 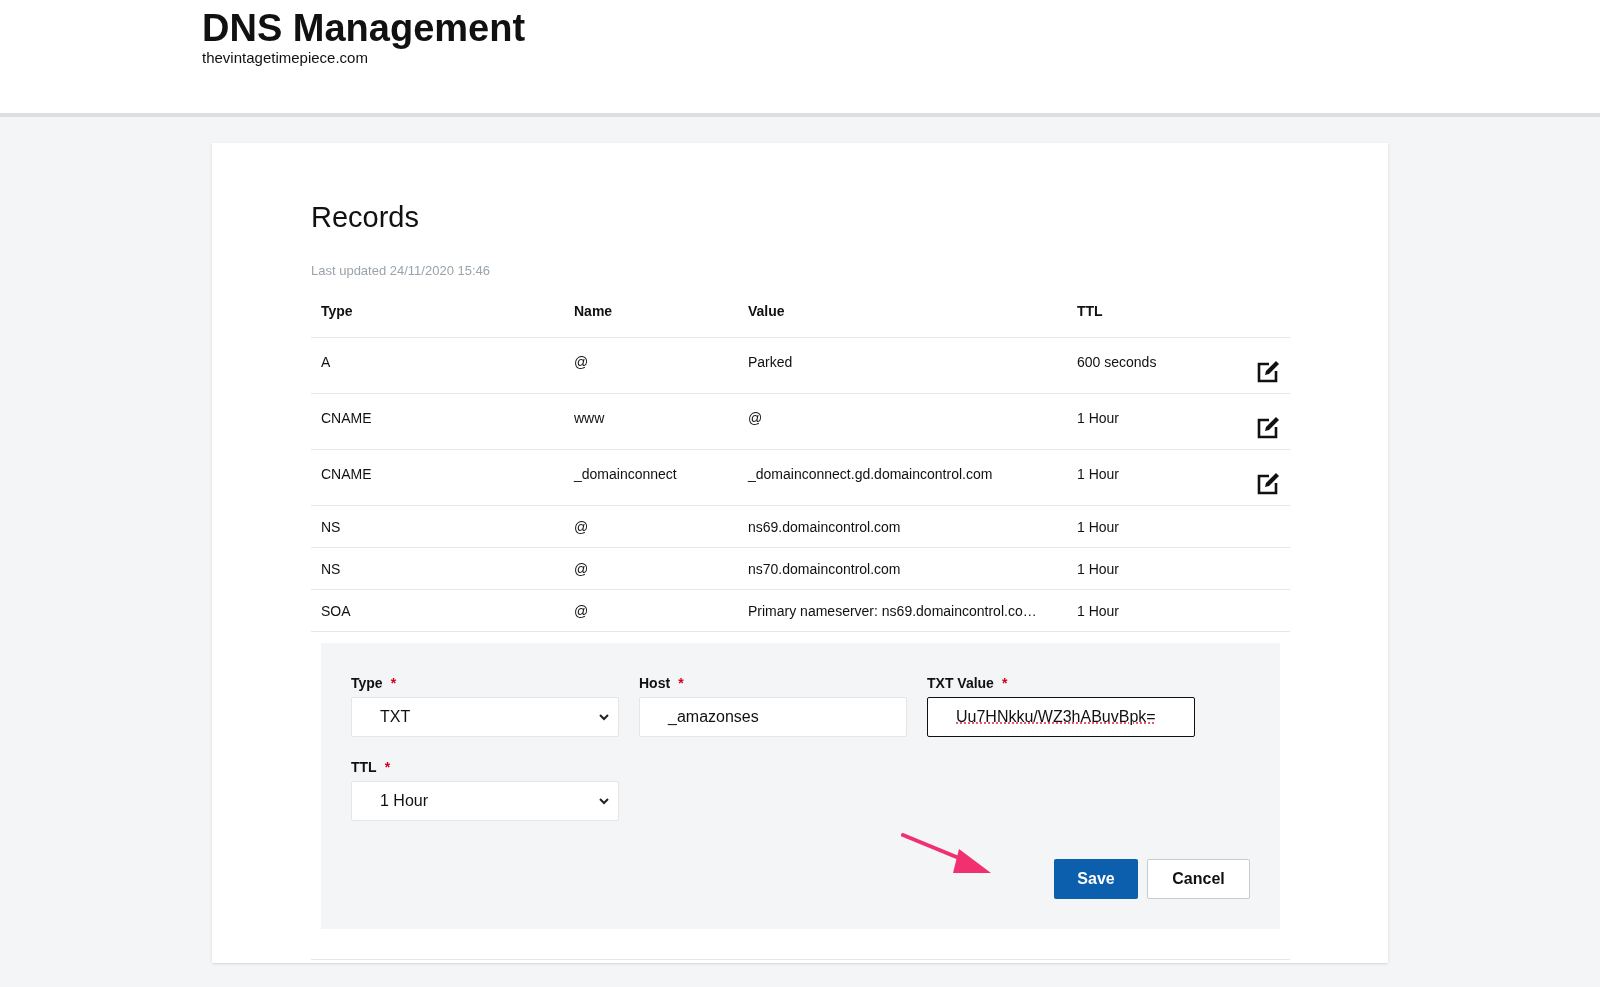 I want to click on column-header: Name, so click(x=593, y=311).